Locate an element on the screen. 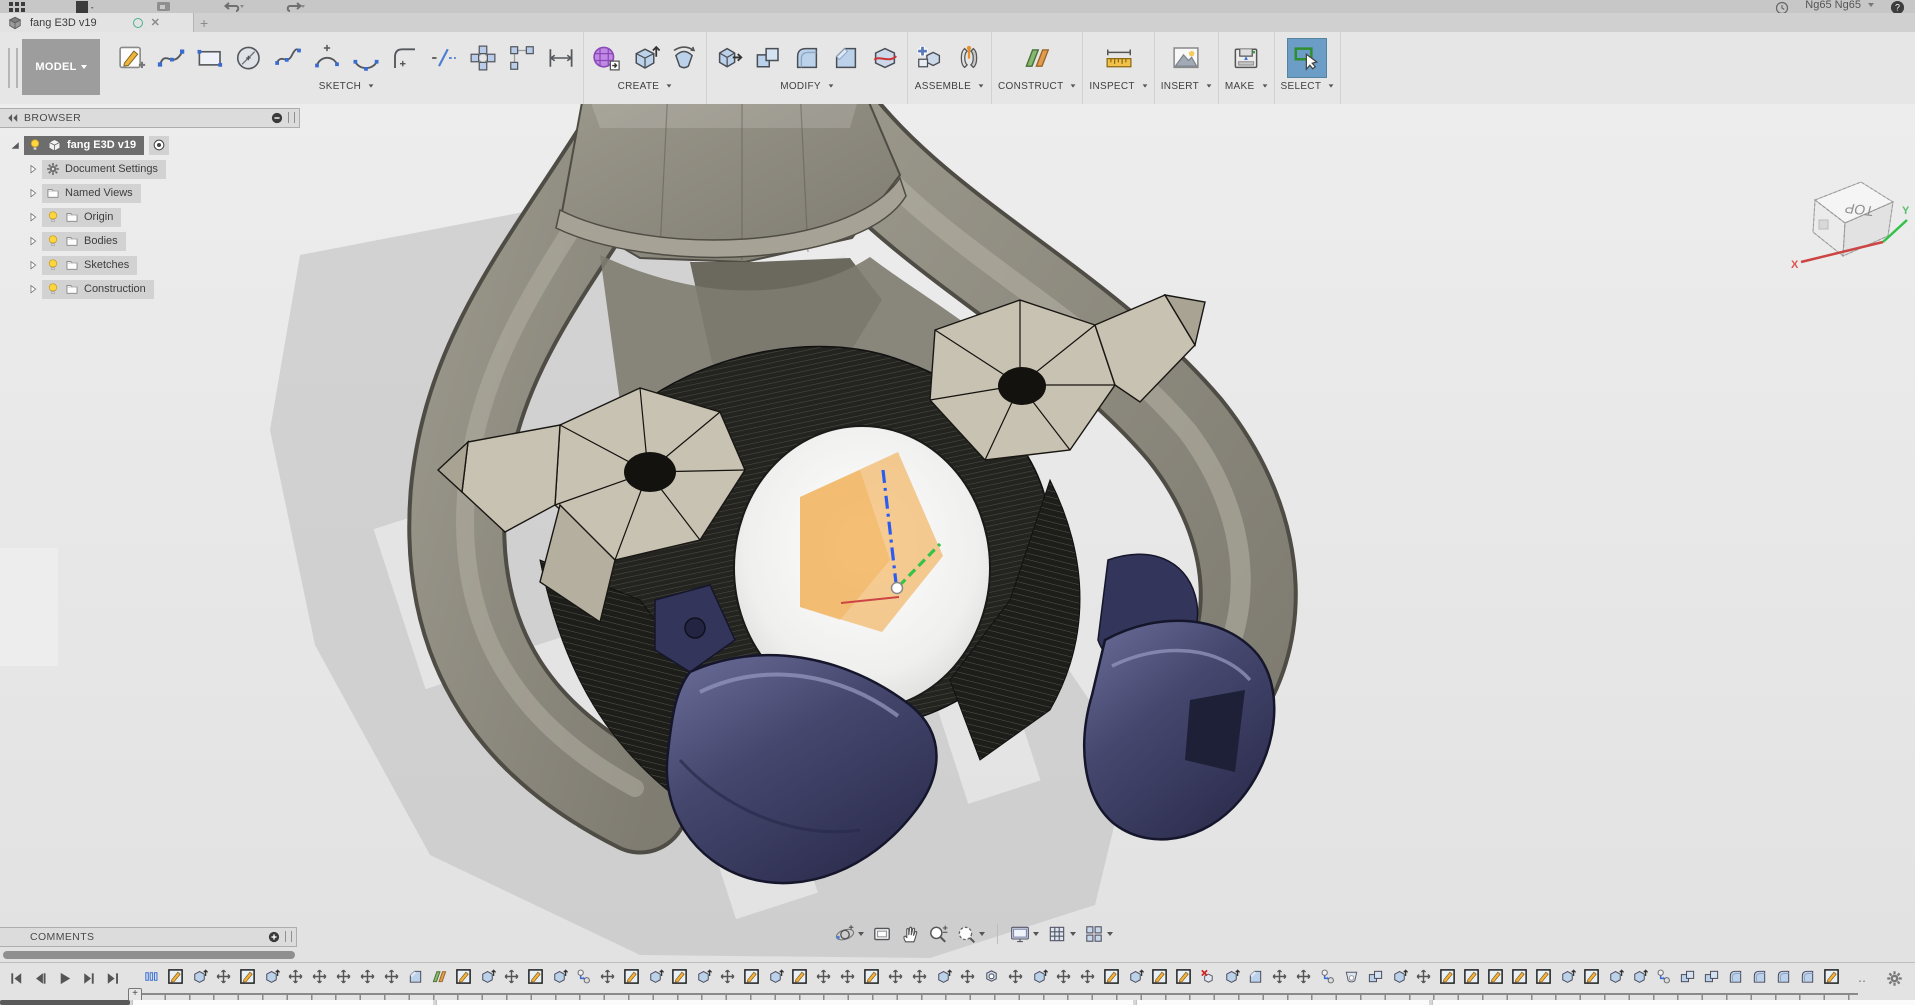 This screenshot has width=1915, height=1005. help-menu: ? is located at coordinates (1897, 6).